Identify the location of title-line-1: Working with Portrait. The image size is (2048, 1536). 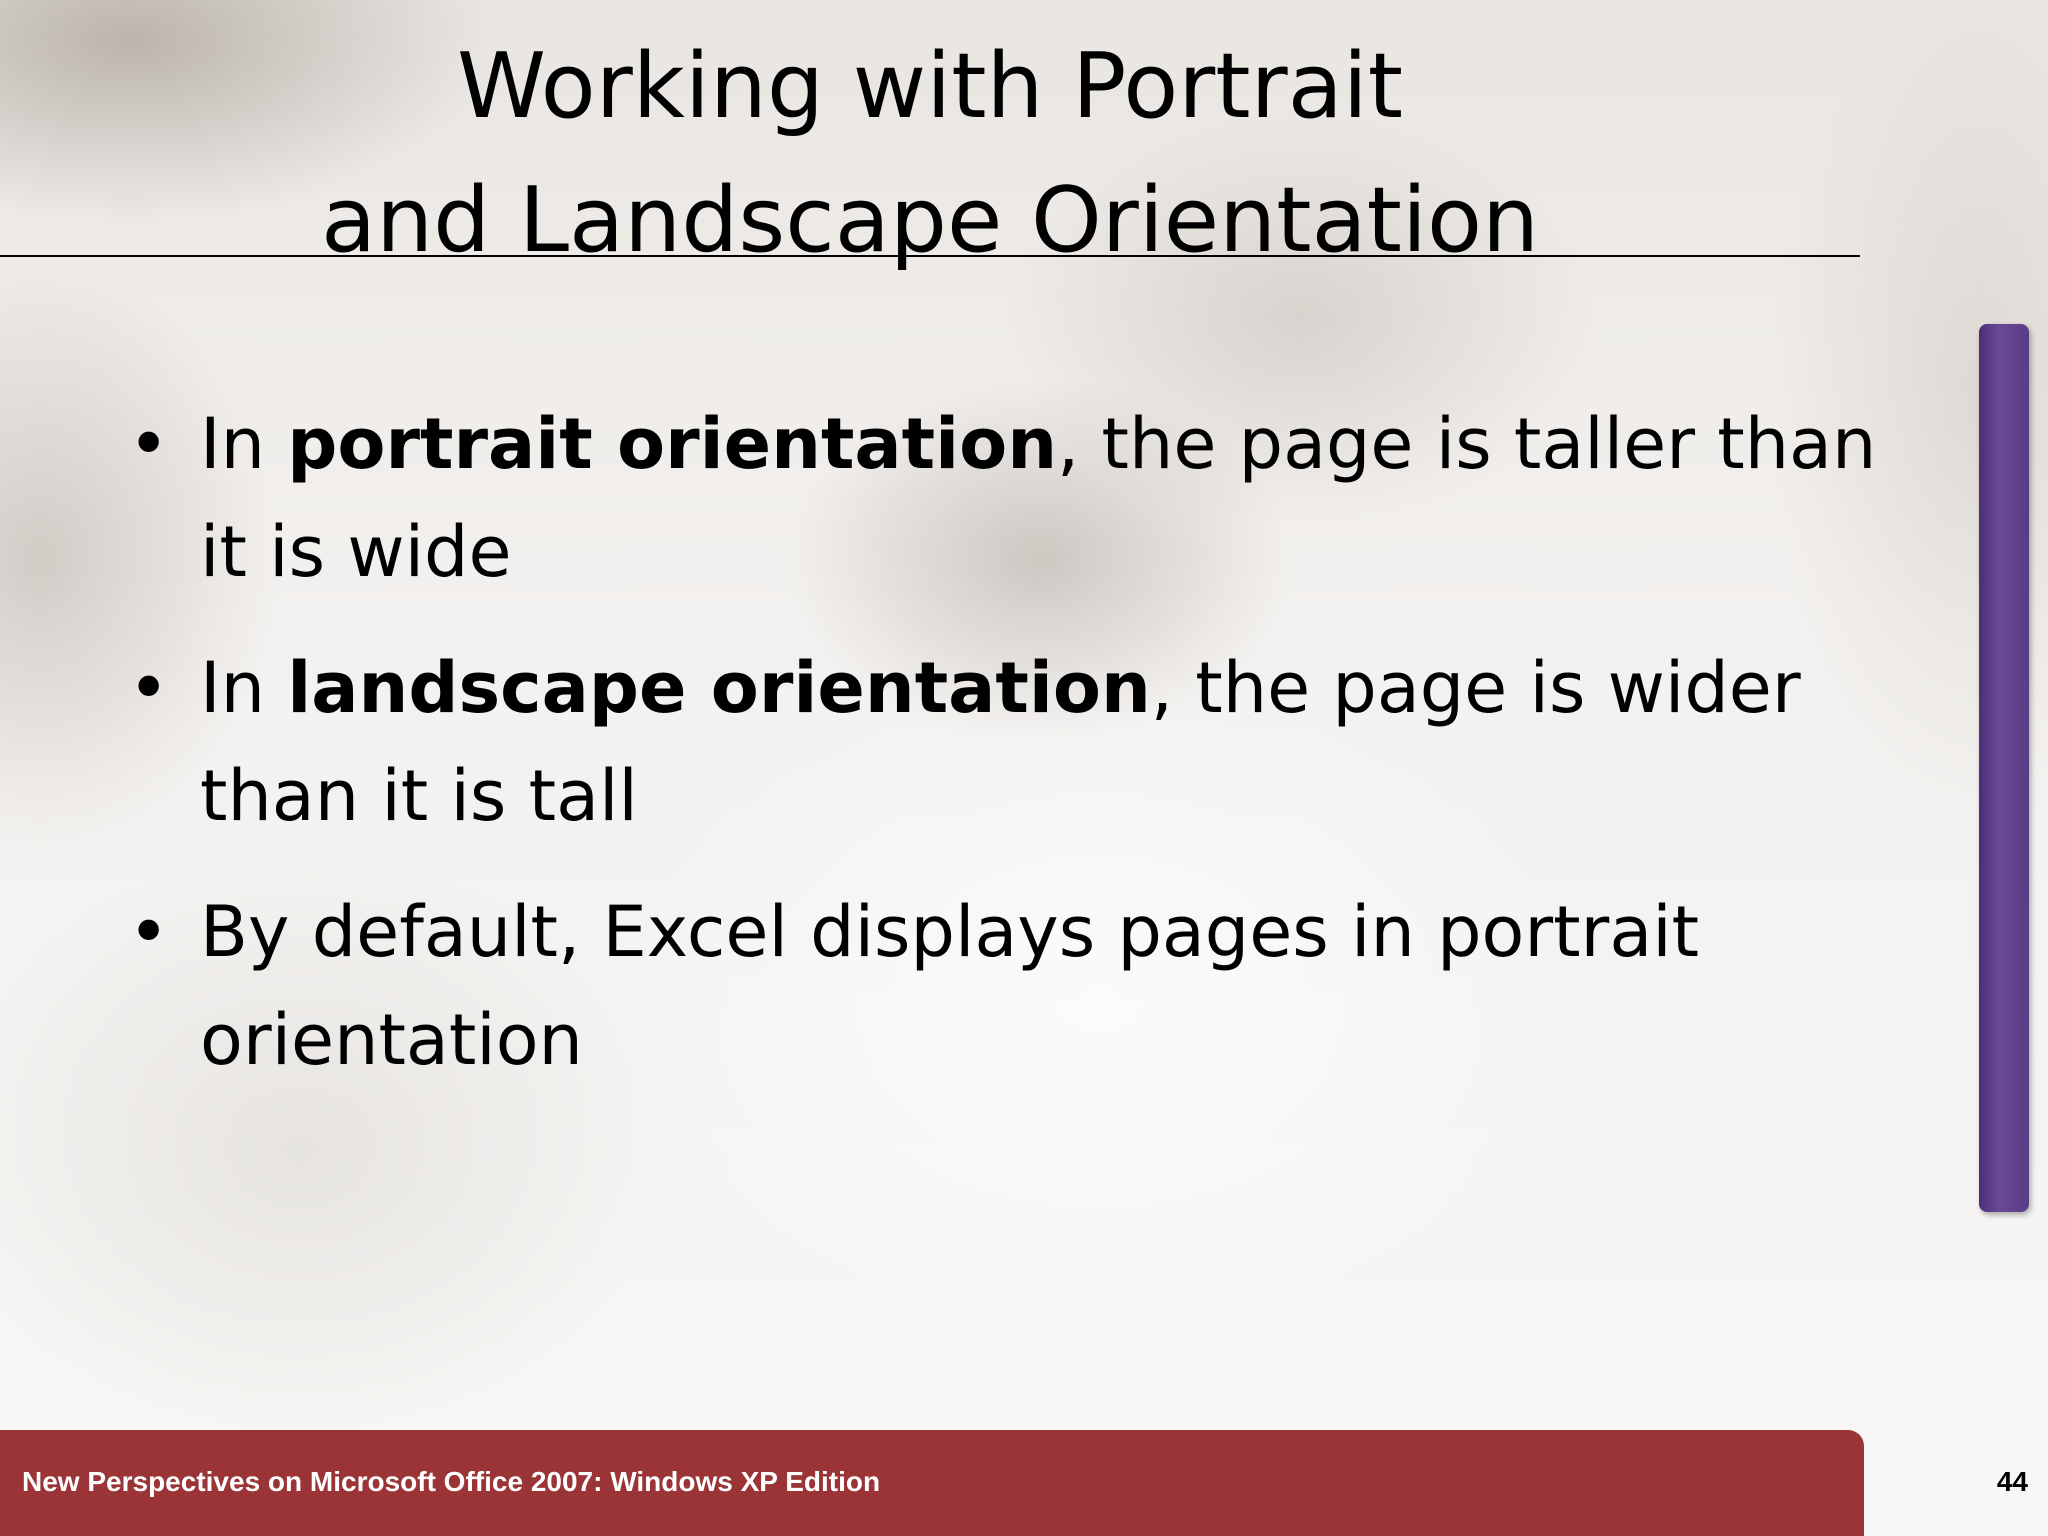
(930, 86).